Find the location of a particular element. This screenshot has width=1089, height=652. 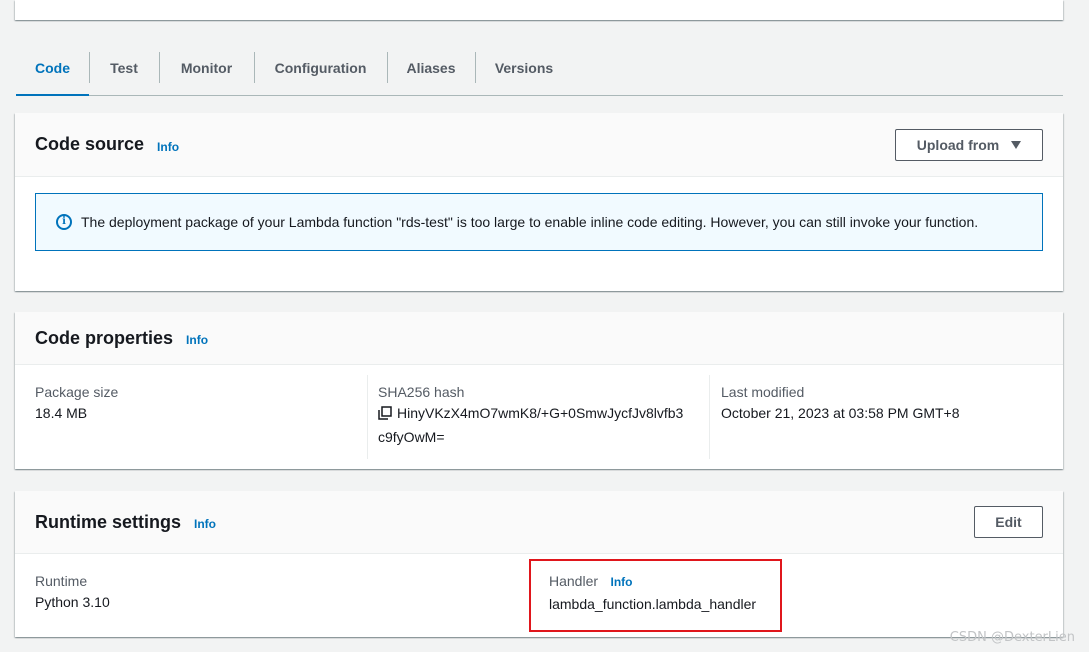

tab-code: Code is located at coordinates (52, 68).